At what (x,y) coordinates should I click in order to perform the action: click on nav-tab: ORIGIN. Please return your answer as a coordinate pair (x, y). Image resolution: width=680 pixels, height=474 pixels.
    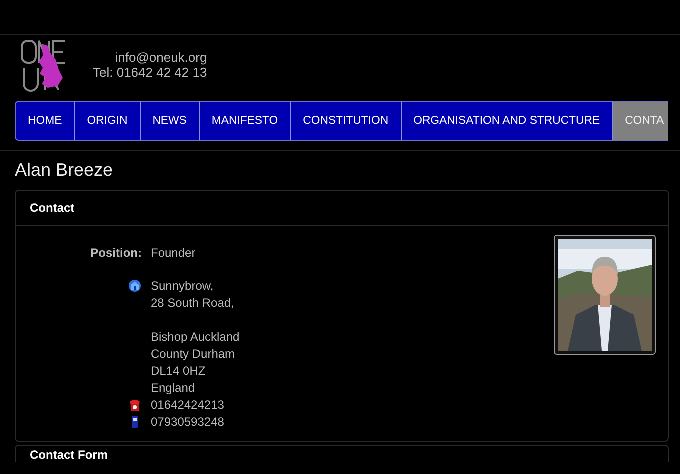
    Looking at the image, I should click on (107, 121).